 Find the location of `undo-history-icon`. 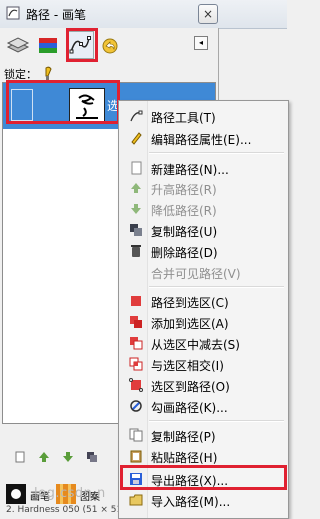

undo-history-icon is located at coordinates (110, 46).